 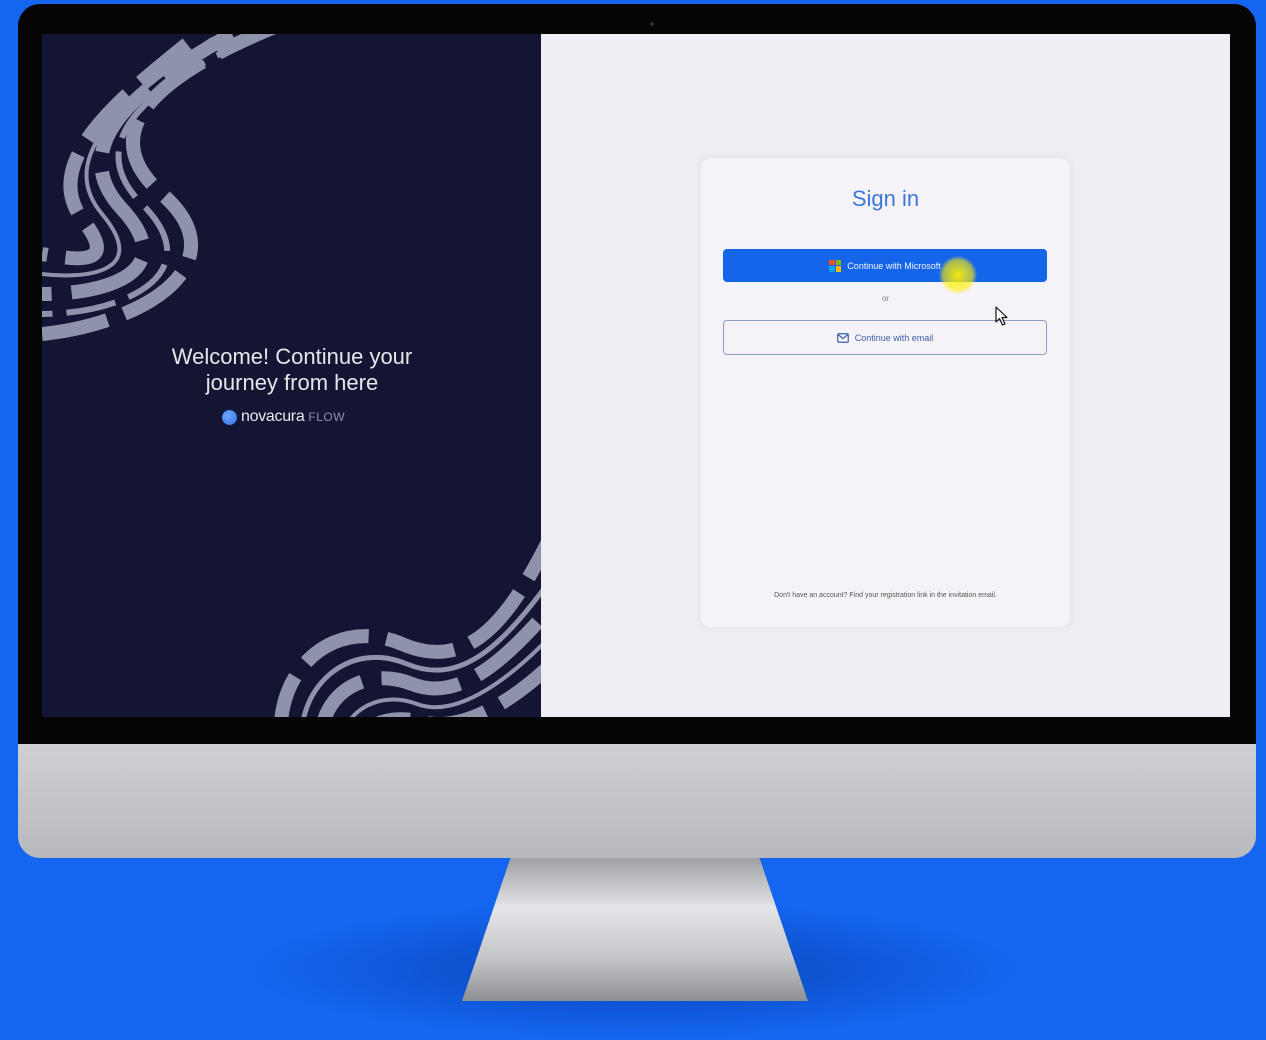 What do you see at coordinates (885, 298) in the screenshot?
I see `or-separator: or` at bounding box center [885, 298].